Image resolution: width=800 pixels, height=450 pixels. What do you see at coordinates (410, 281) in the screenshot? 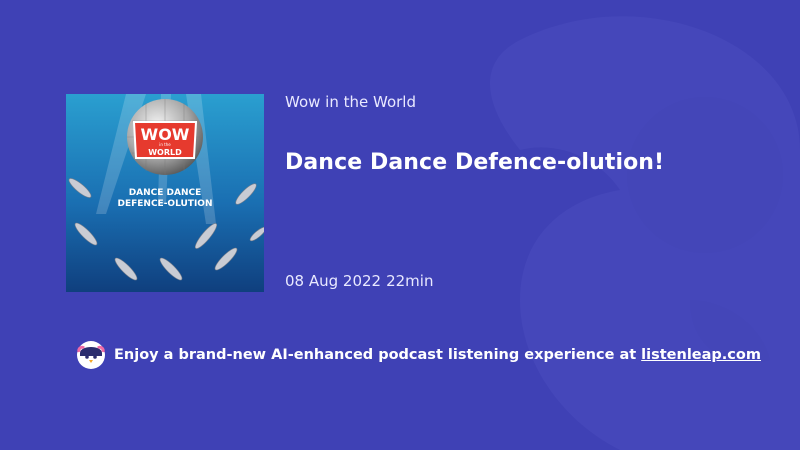
I see `episode-duration: 22min` at bounding box center [410, 281].